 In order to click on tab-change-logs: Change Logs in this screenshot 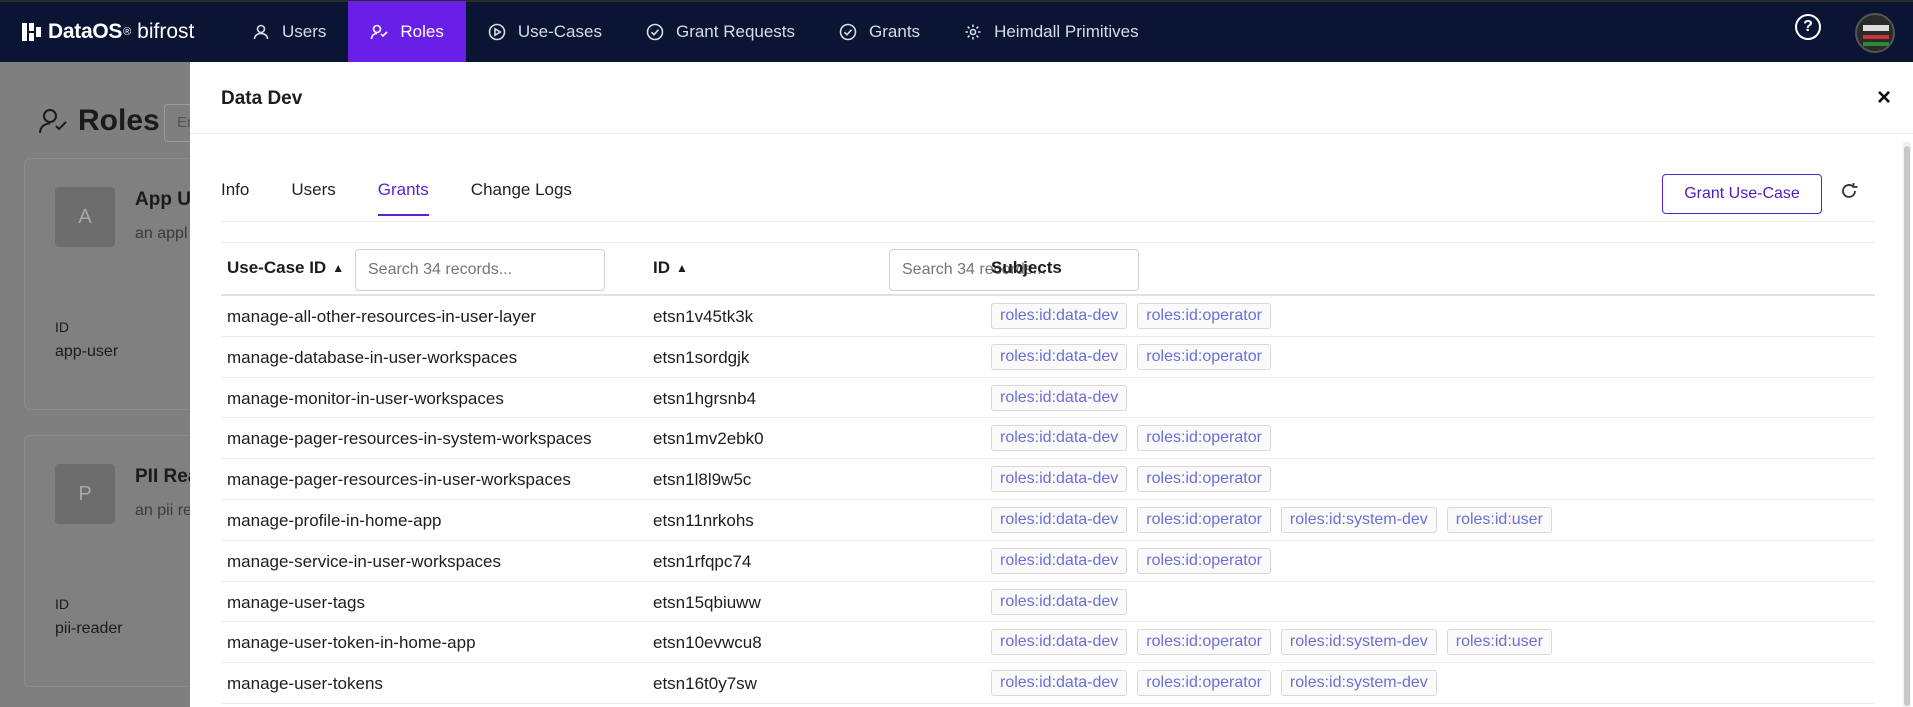, I will do `click(521, 198)`.